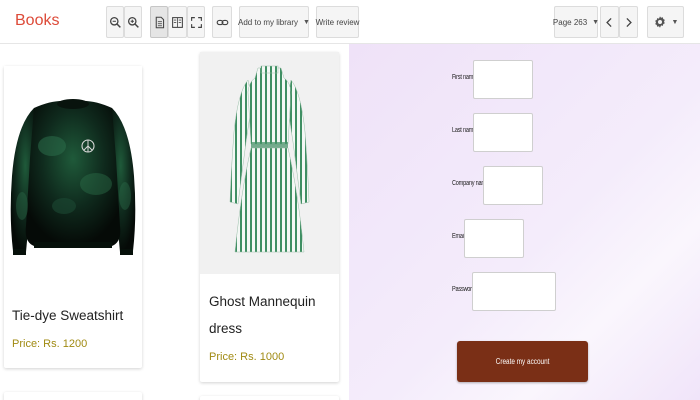  I want to click on add-to-library-label: Add to my library, so click(268, 22).